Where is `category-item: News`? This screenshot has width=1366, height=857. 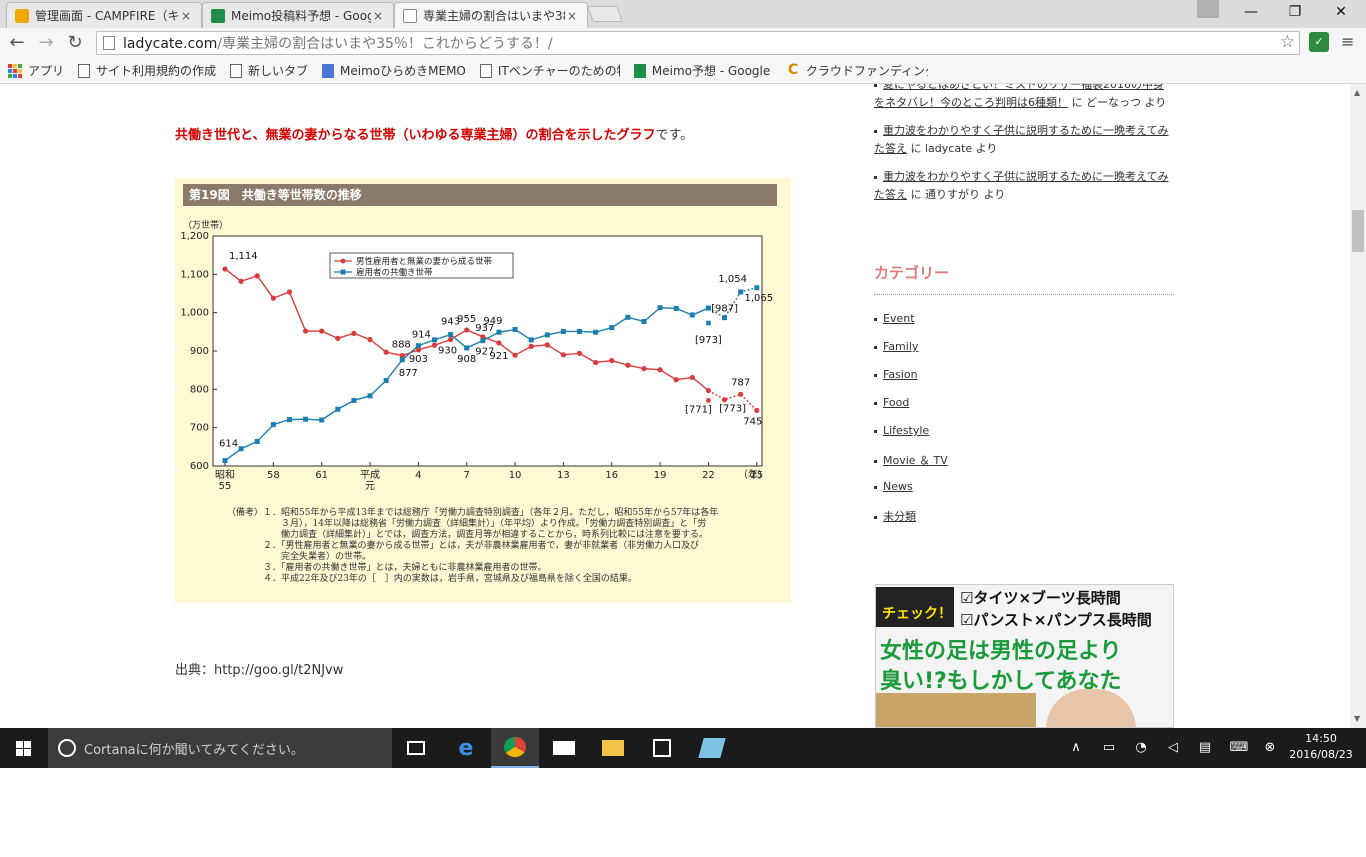 category-item: News is located at coordinates (893, 486).